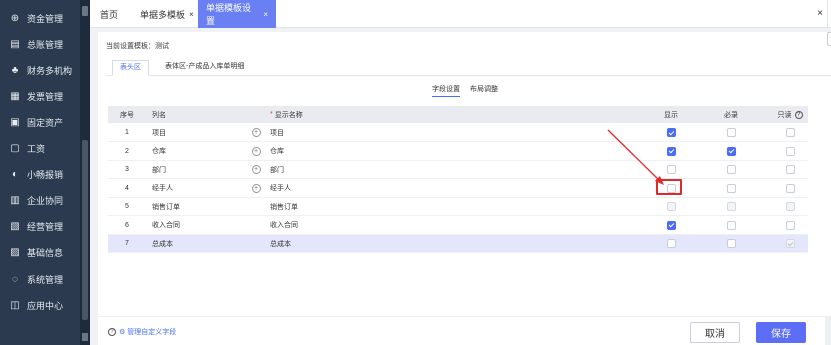 This screenshot has height=345, width=831. What do you see at coordinates (828, 330) in the screenshot?
I see `page-scrollbar` at bounding box center [828, 330].